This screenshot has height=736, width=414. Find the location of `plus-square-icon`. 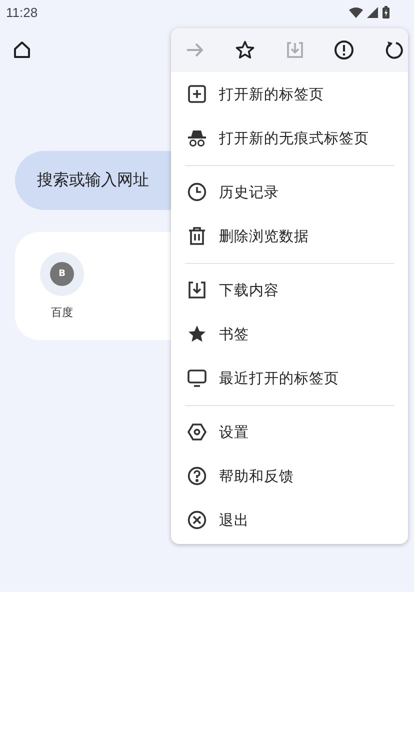

plus-square-icon is located at coordinates (197, 94).